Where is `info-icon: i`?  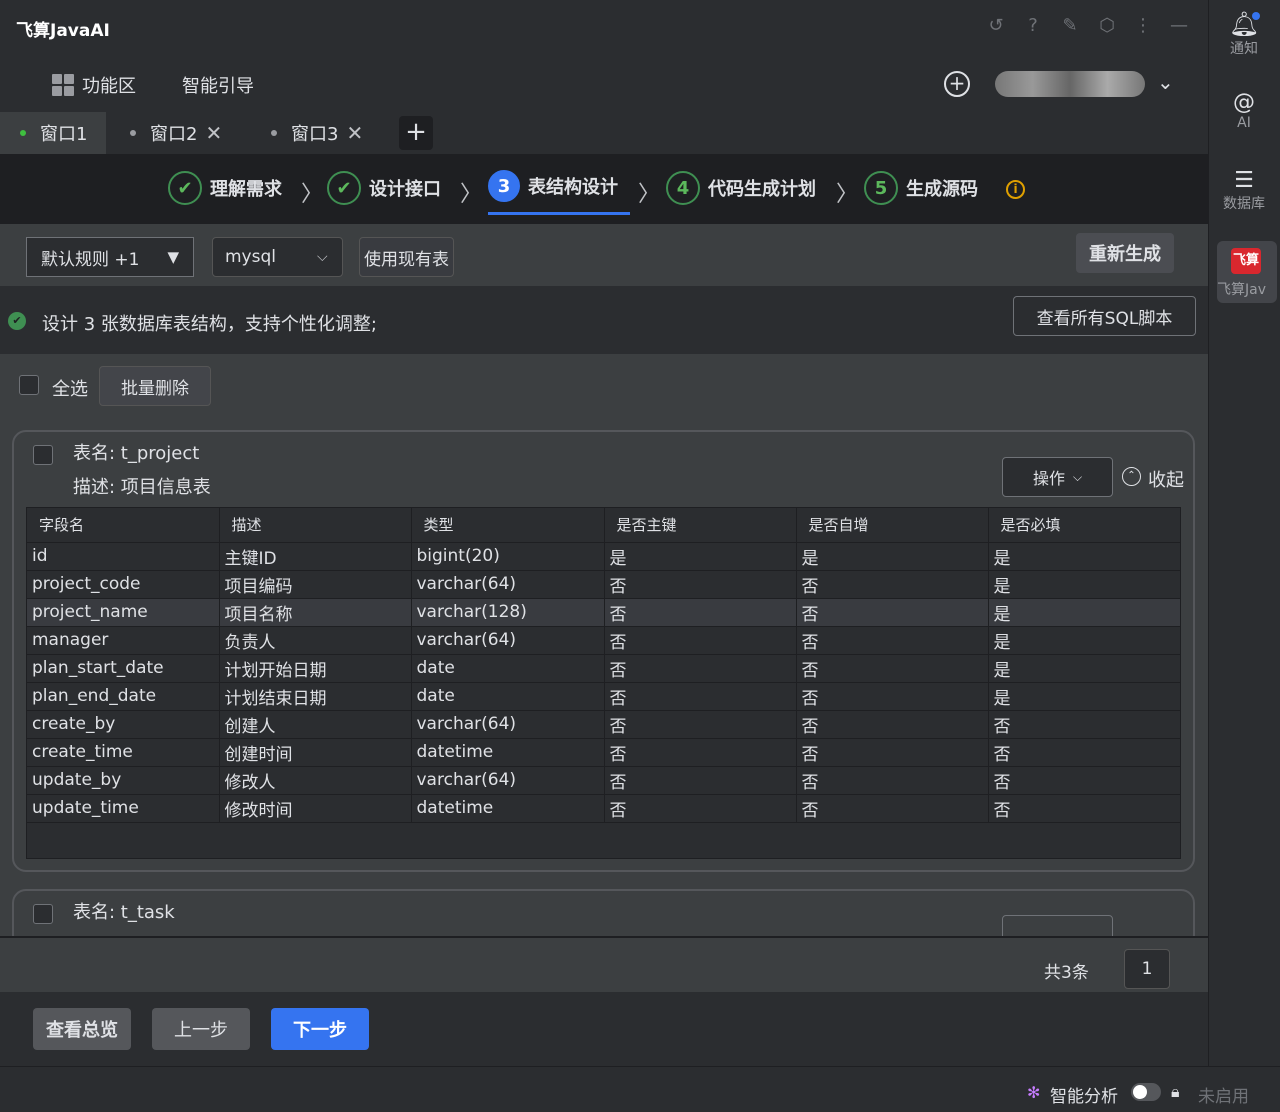
info-icon: i is located at coordinates (1015, 189).